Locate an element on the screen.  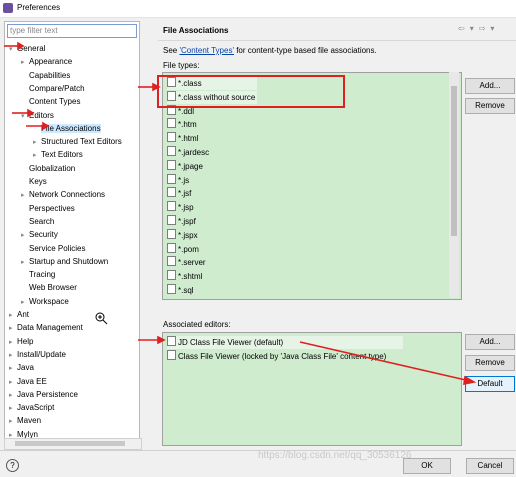
tree-item: Web Browser is located at coordinates (49, 287).